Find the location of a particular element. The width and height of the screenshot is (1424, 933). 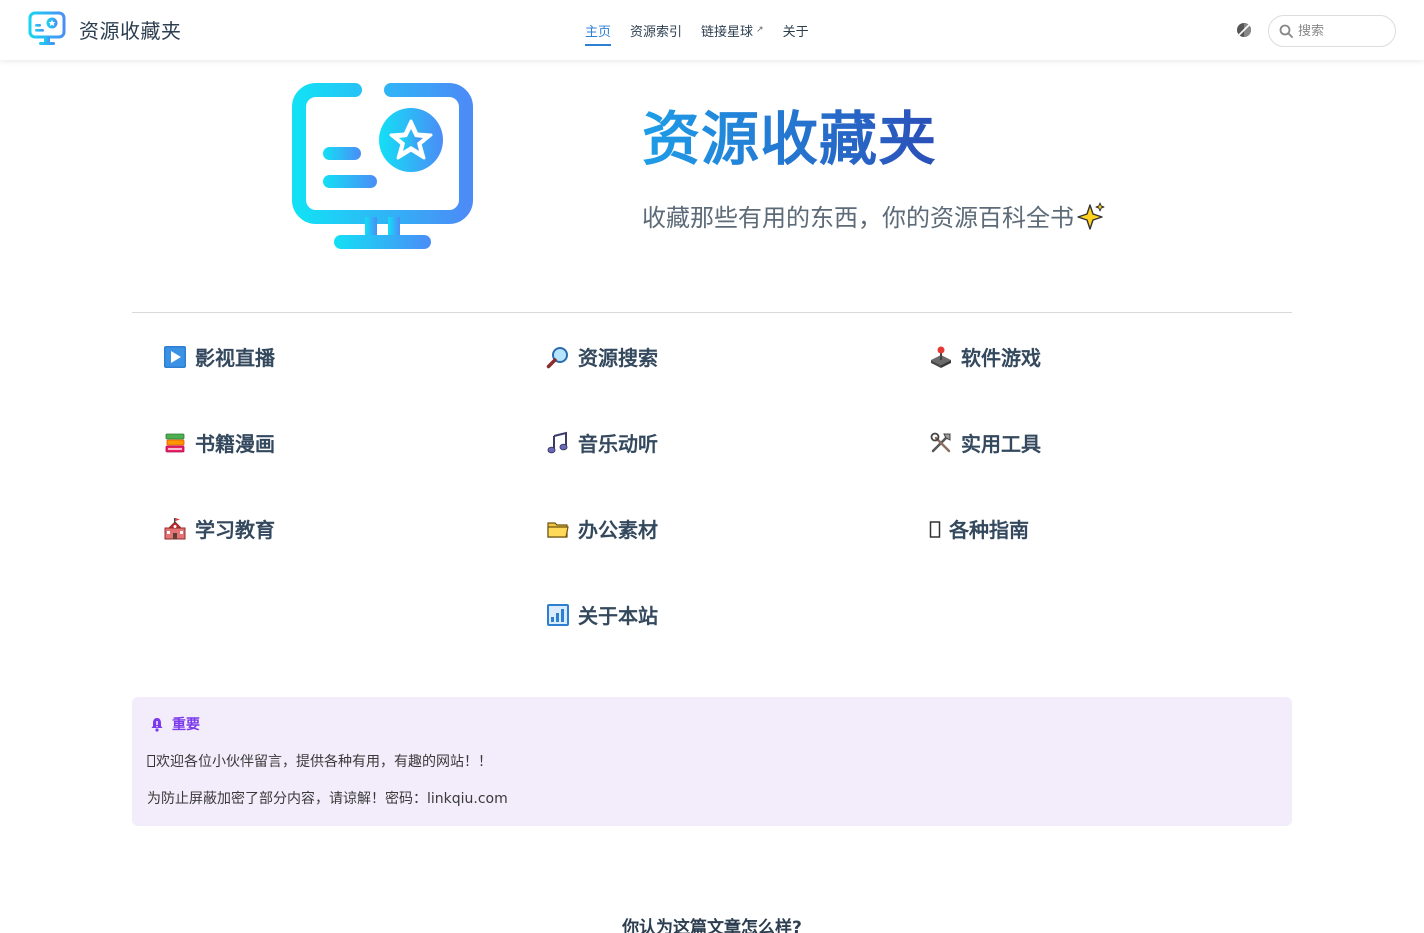

feature-about-site: 关于本站 is located at coordinates (602, 614).